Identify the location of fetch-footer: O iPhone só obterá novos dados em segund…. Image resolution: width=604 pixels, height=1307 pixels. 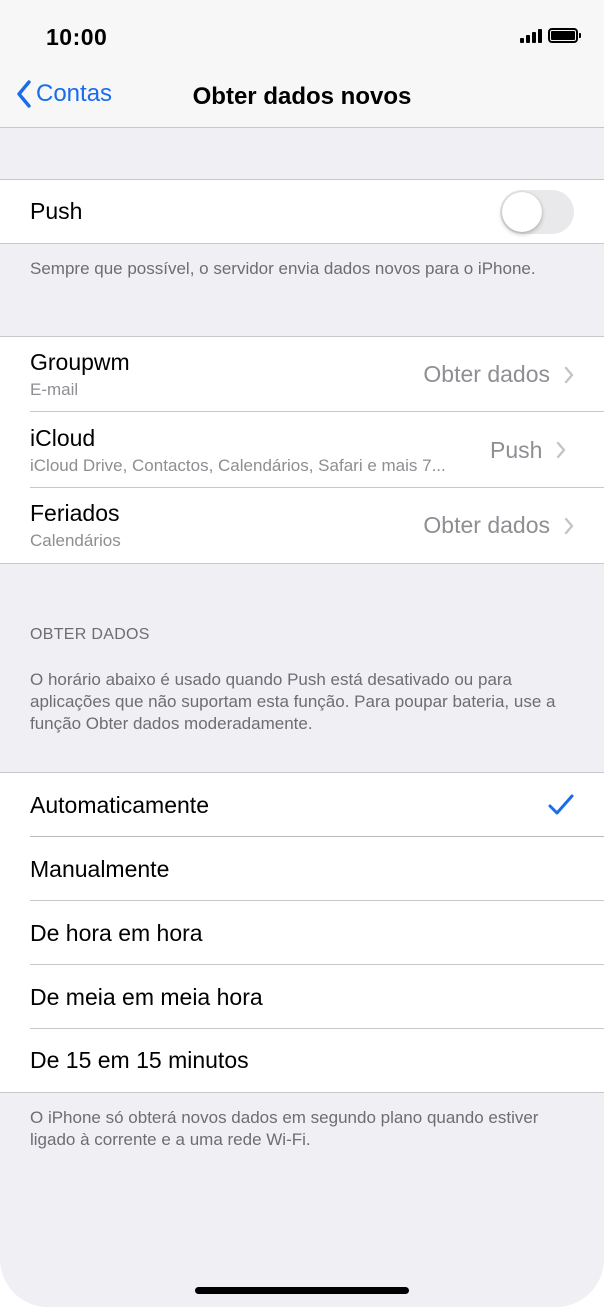
(284, 1128).